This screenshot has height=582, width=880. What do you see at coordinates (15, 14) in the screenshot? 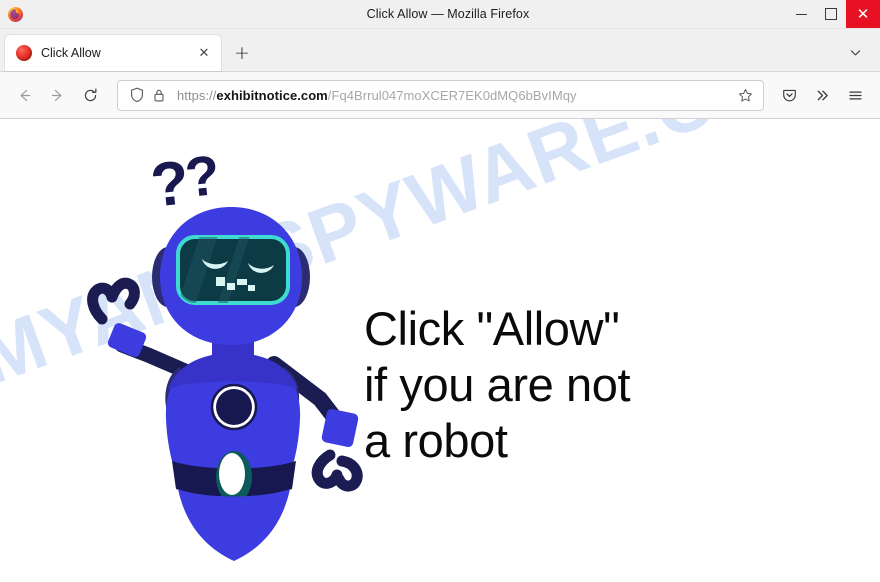
I see `firefox-logo-icon` at bounding box center [15, 14].